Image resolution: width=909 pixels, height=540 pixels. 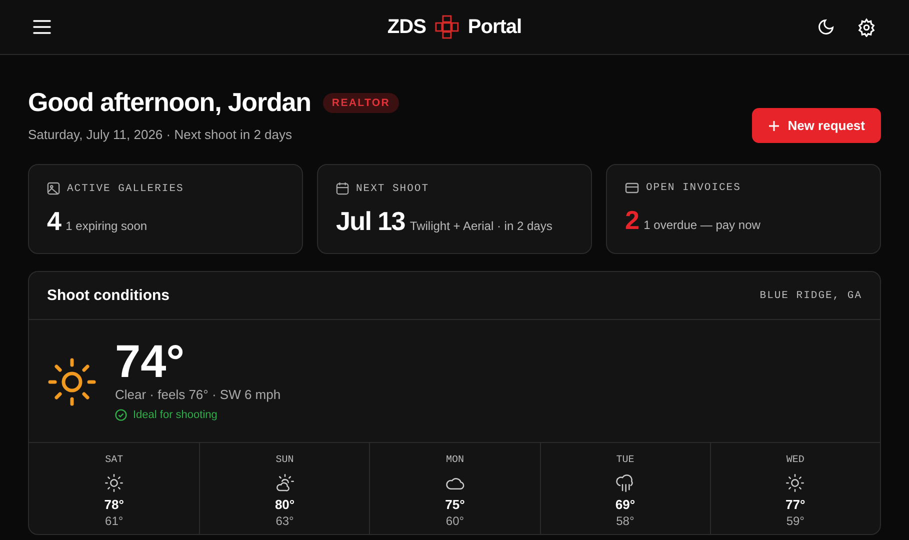 I want to click on stat-detail: 1 expiring soon, so click(x=107, y=226).